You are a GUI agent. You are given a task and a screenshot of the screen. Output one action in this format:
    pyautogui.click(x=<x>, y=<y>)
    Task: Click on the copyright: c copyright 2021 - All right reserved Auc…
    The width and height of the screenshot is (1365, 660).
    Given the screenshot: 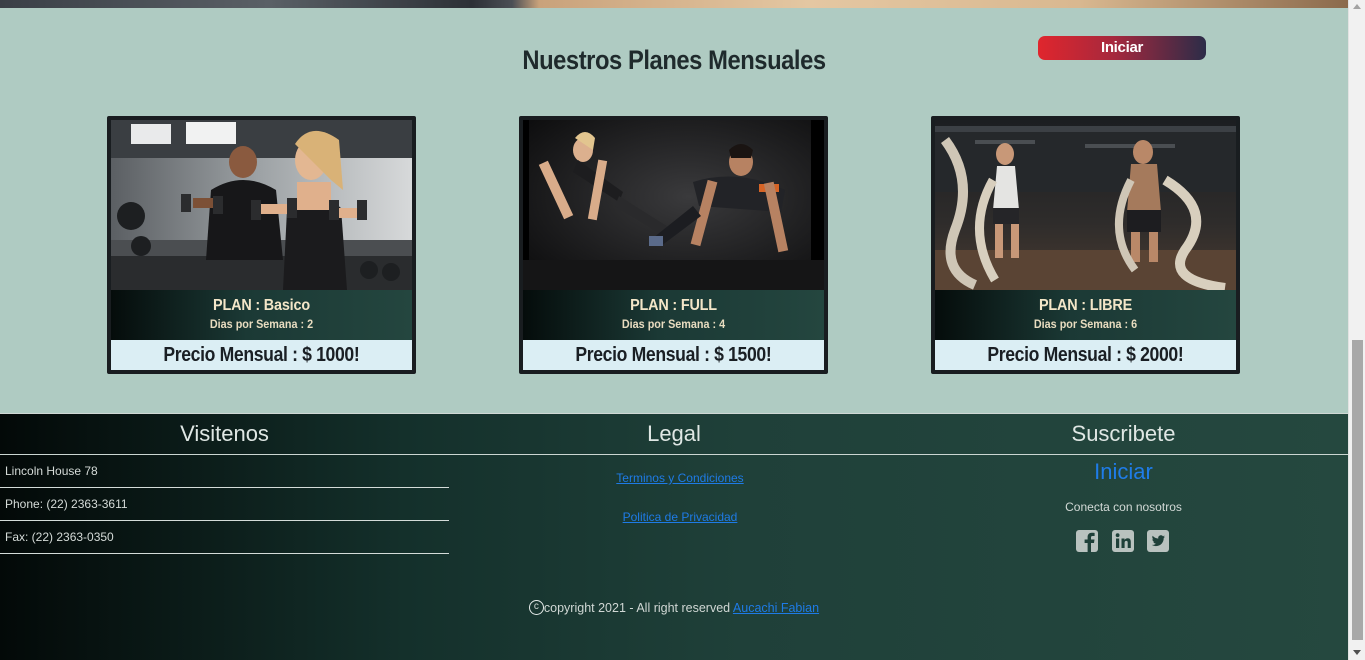 What is the action you would take?
    pyautogui.click(x=674, y=607)
    